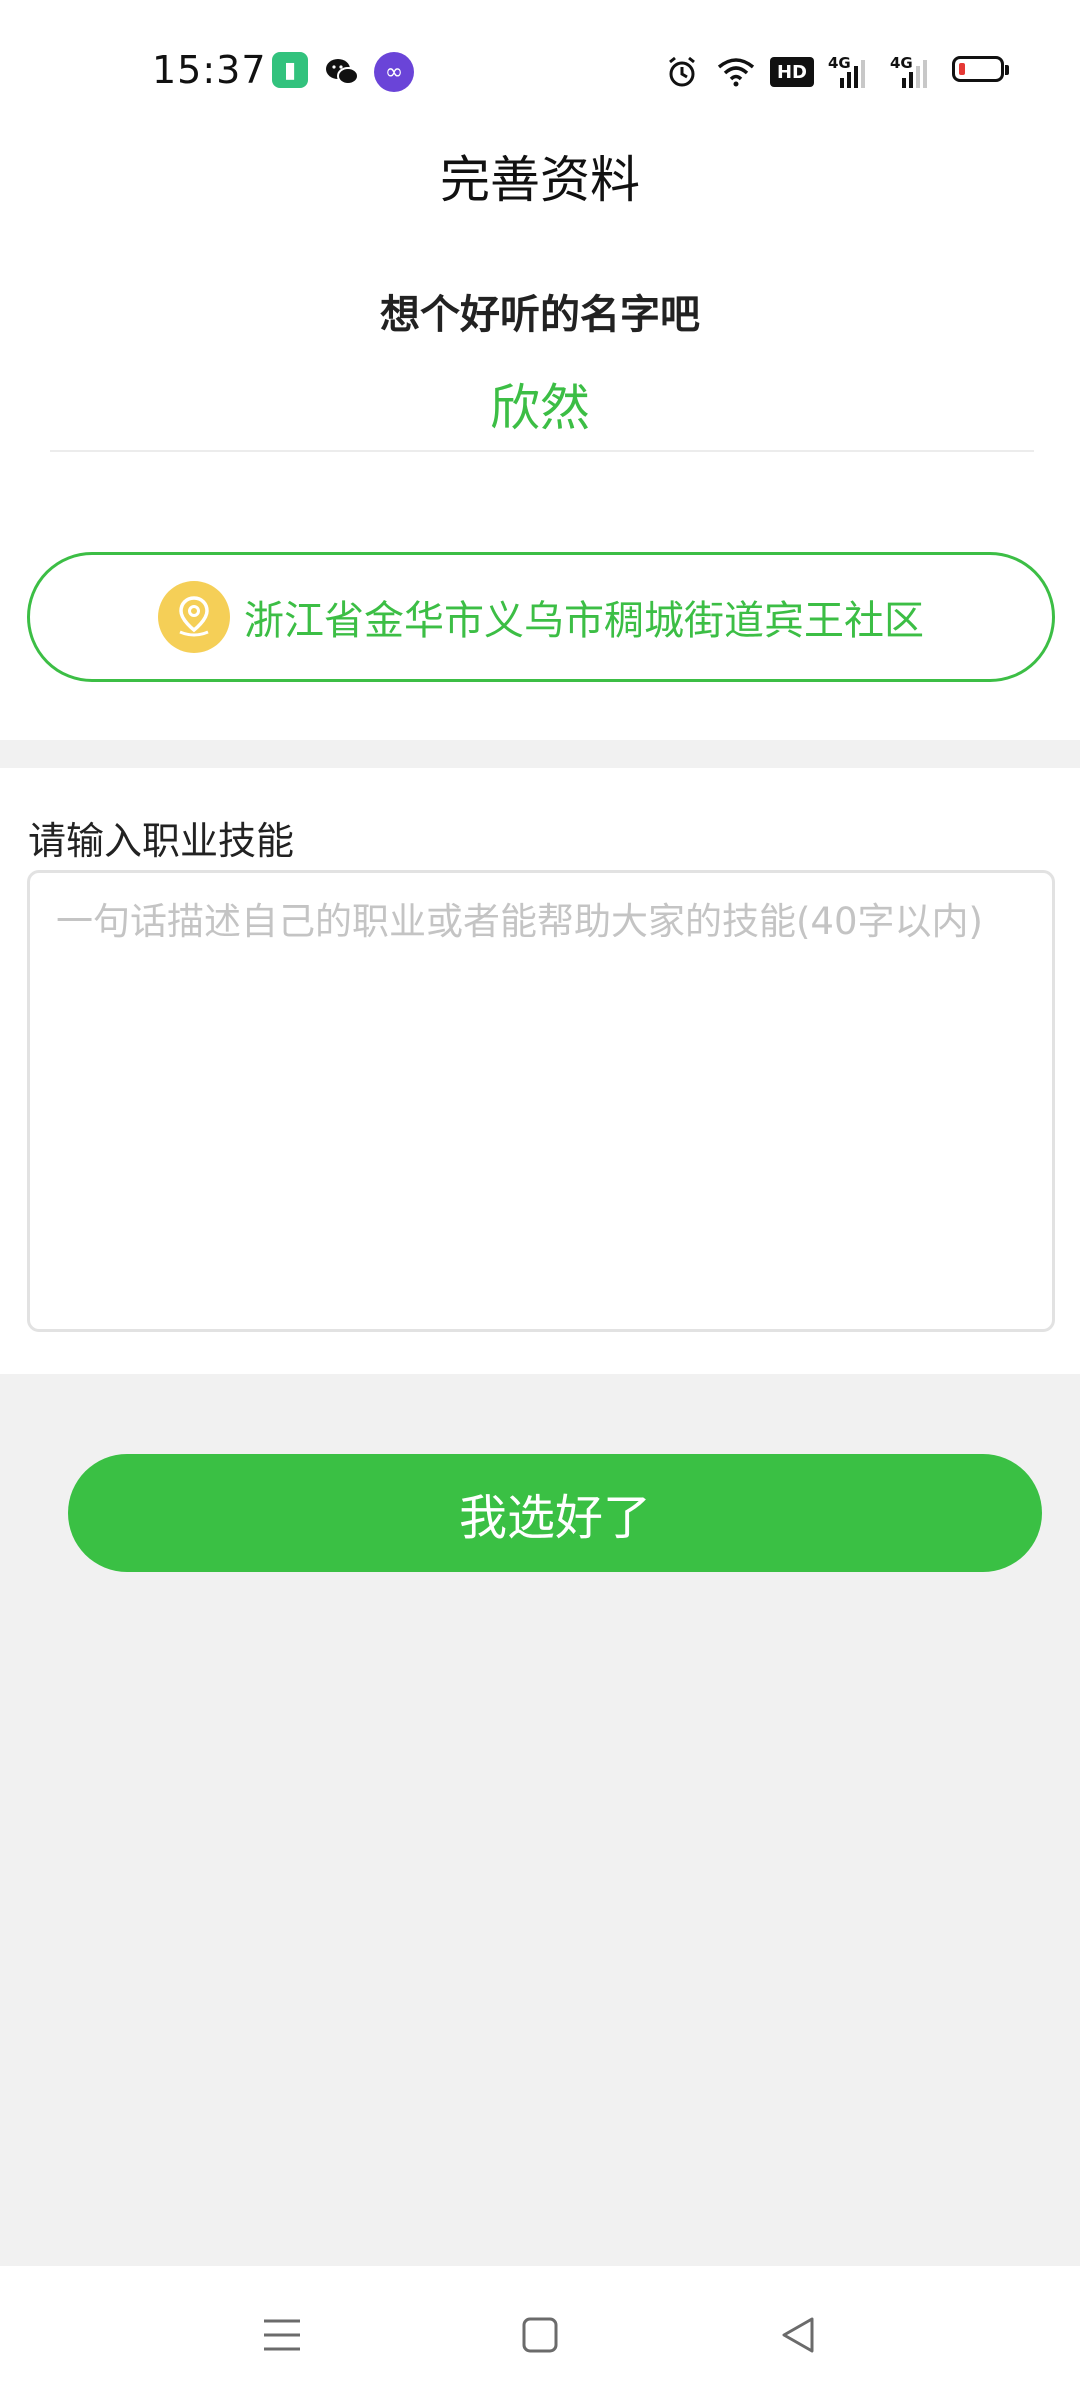  I want to click on name-prompt: 想个好听的名字吧, so click(540, 315).